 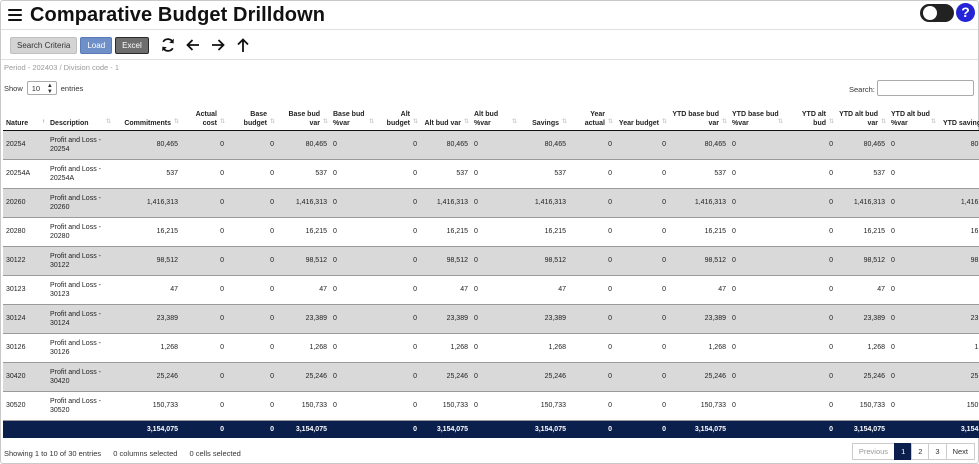 What do you see at coordinates (25, 319) in the screenshot?
I see `table-cell: 30124` at bounding box center [25, 319].